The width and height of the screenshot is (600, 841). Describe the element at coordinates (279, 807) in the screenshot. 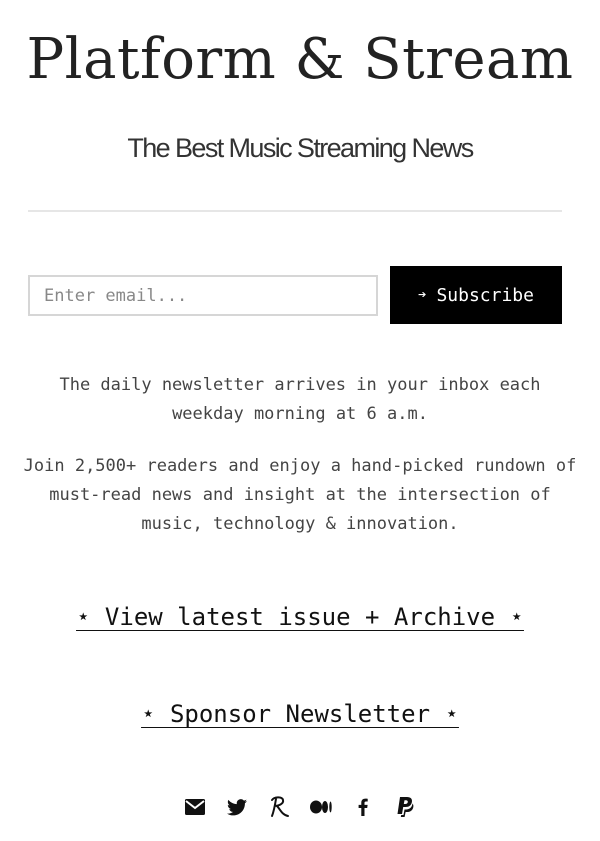

I see `revue-icon` at that location.